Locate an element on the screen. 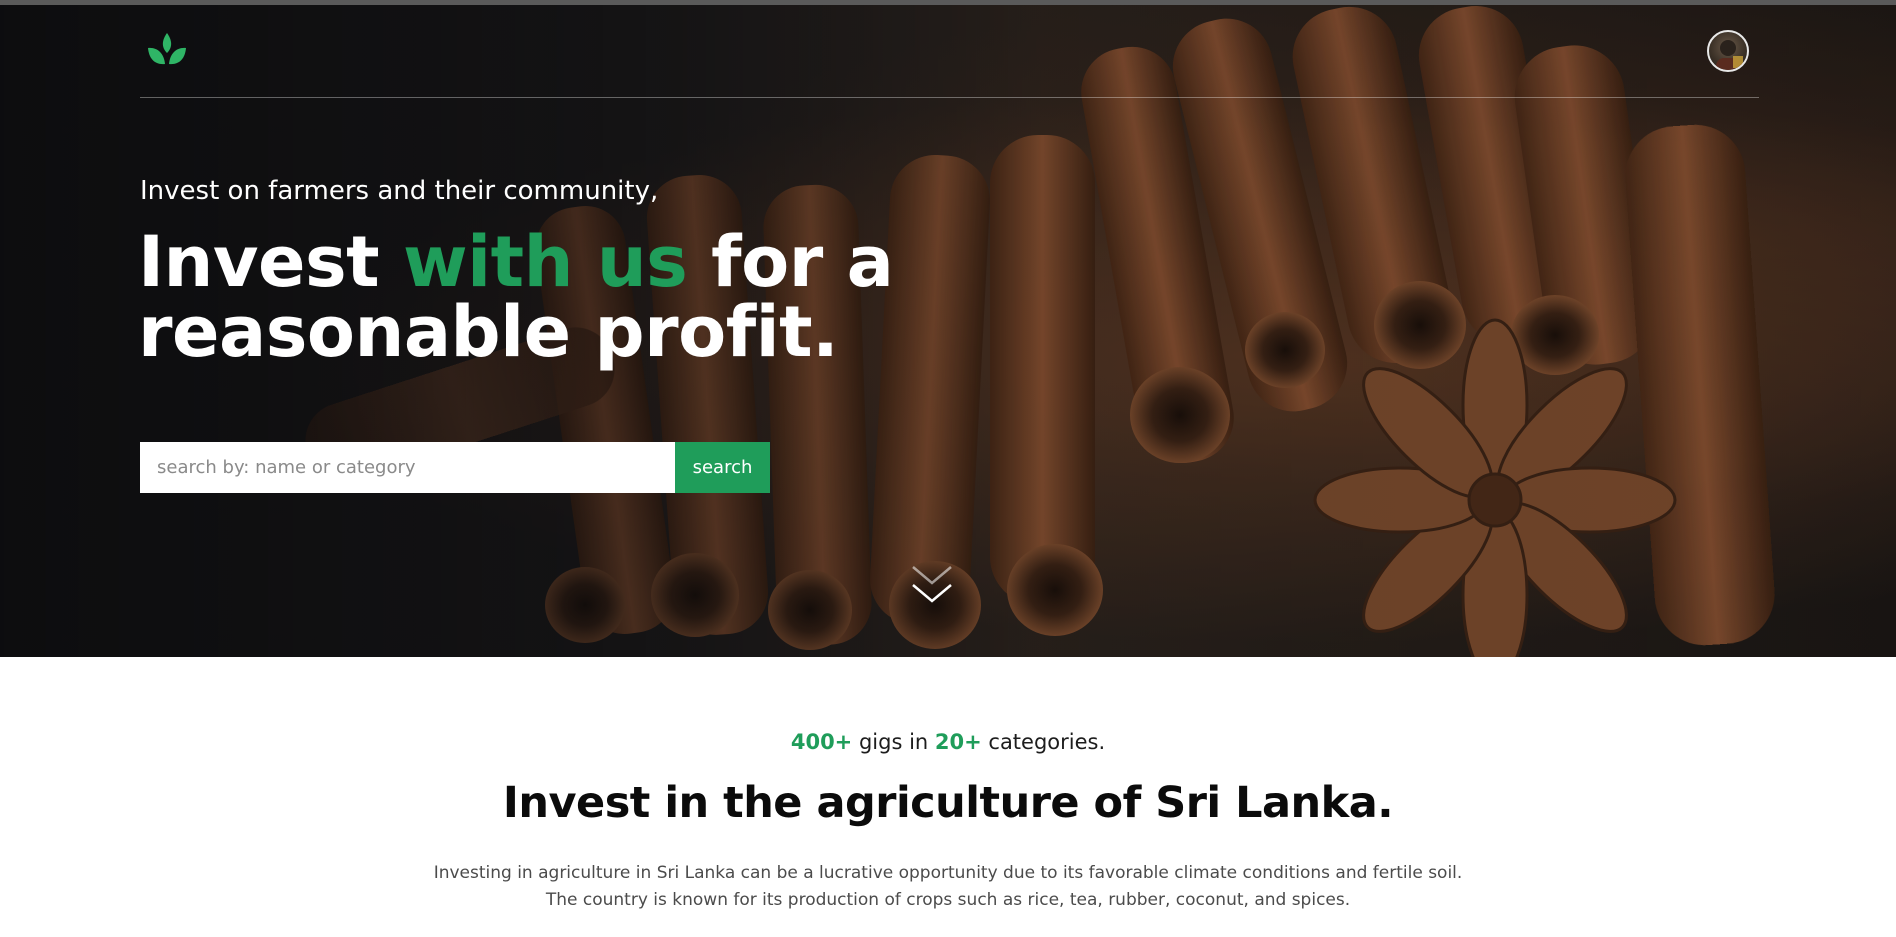 This screenshot has width=1896, height=937. chevron-down-icon is located at coordinates (932, 587).